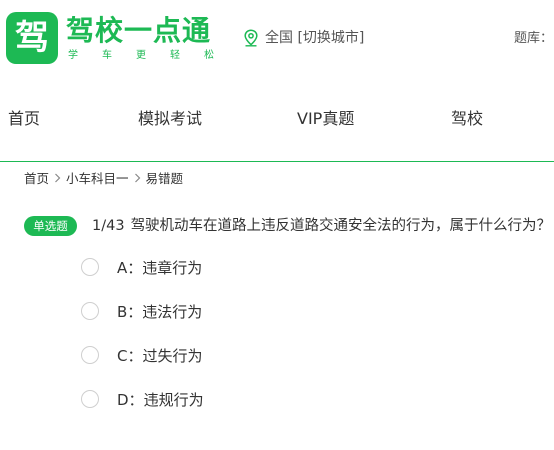 The image size is (554, 450). What do you see at coordinates (209, 55) in the screenshot?
I see `slogan-char: 松` at bounding box center [209, 55].